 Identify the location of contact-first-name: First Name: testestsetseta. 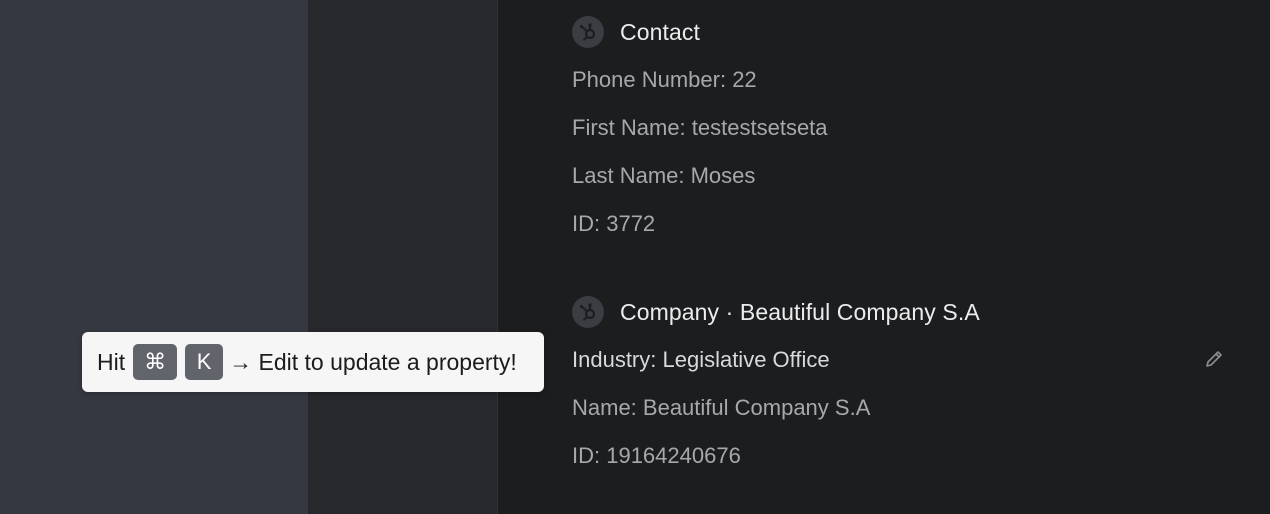
(700, 127).